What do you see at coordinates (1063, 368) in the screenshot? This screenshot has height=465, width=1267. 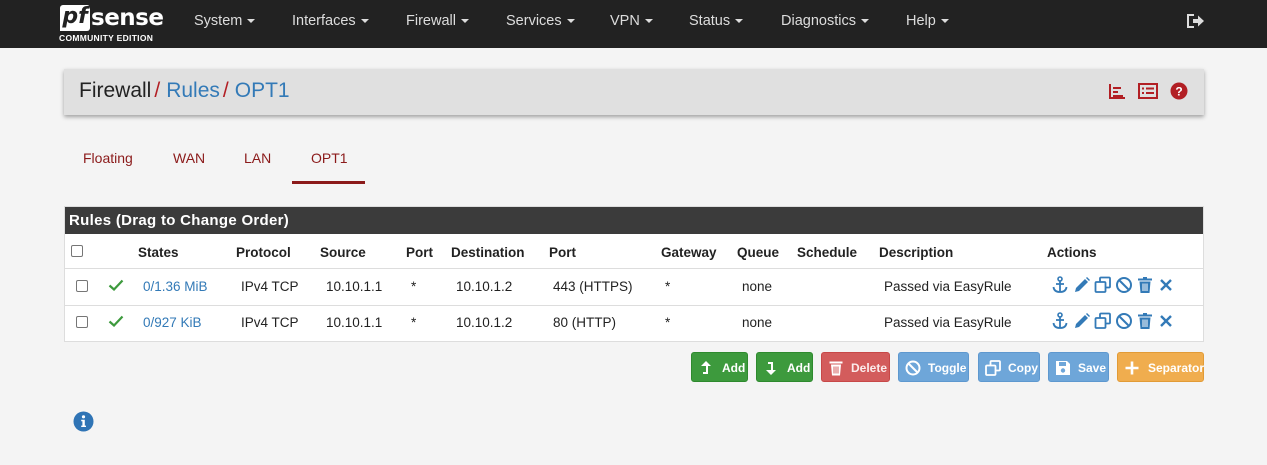 I see `floppy-disk-icon` at bounding box center [1063, 368].